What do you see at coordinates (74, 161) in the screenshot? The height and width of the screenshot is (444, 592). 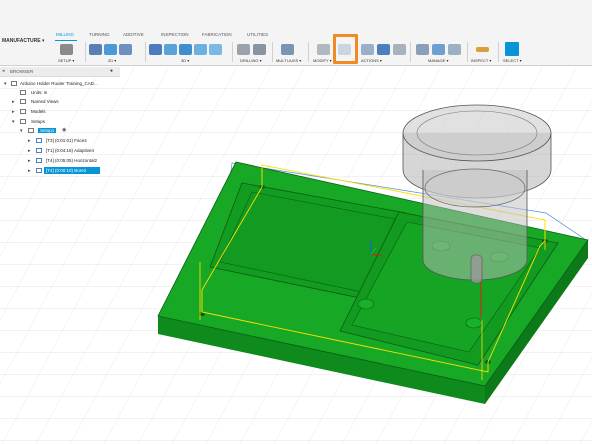 I see `tree-item-operation: ▸ [T4] (0:05:05) Horizontal2` at bounding box center [74, 161].